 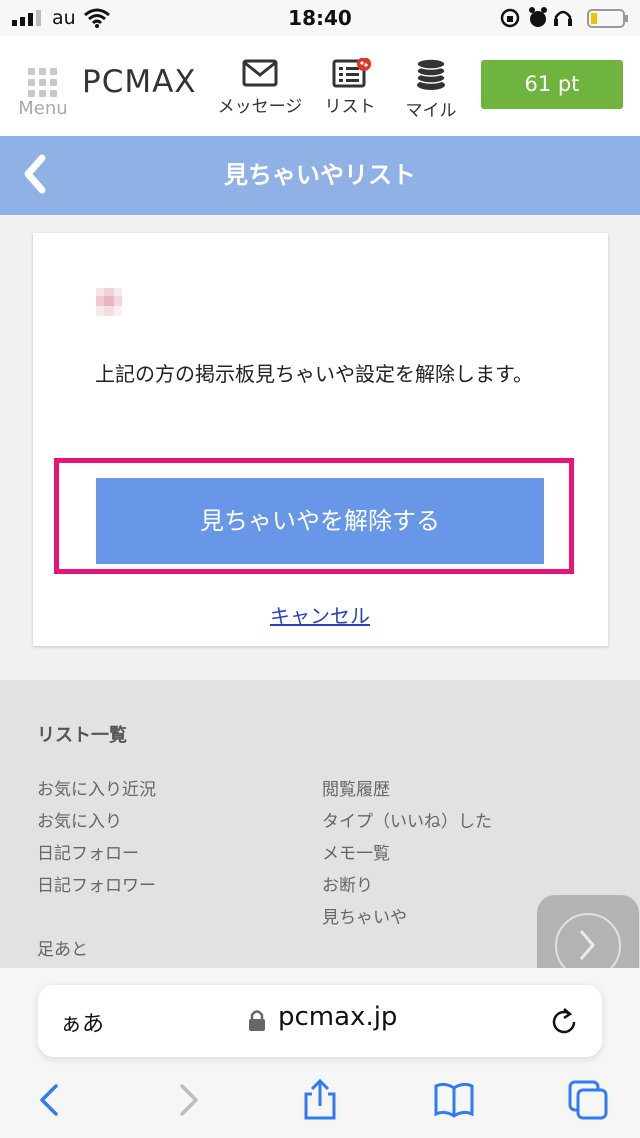 What do you see at coordinates (350, 107) in the screenshot?
I see `nav-list-label: リスト` at bounding box center [350, 107].